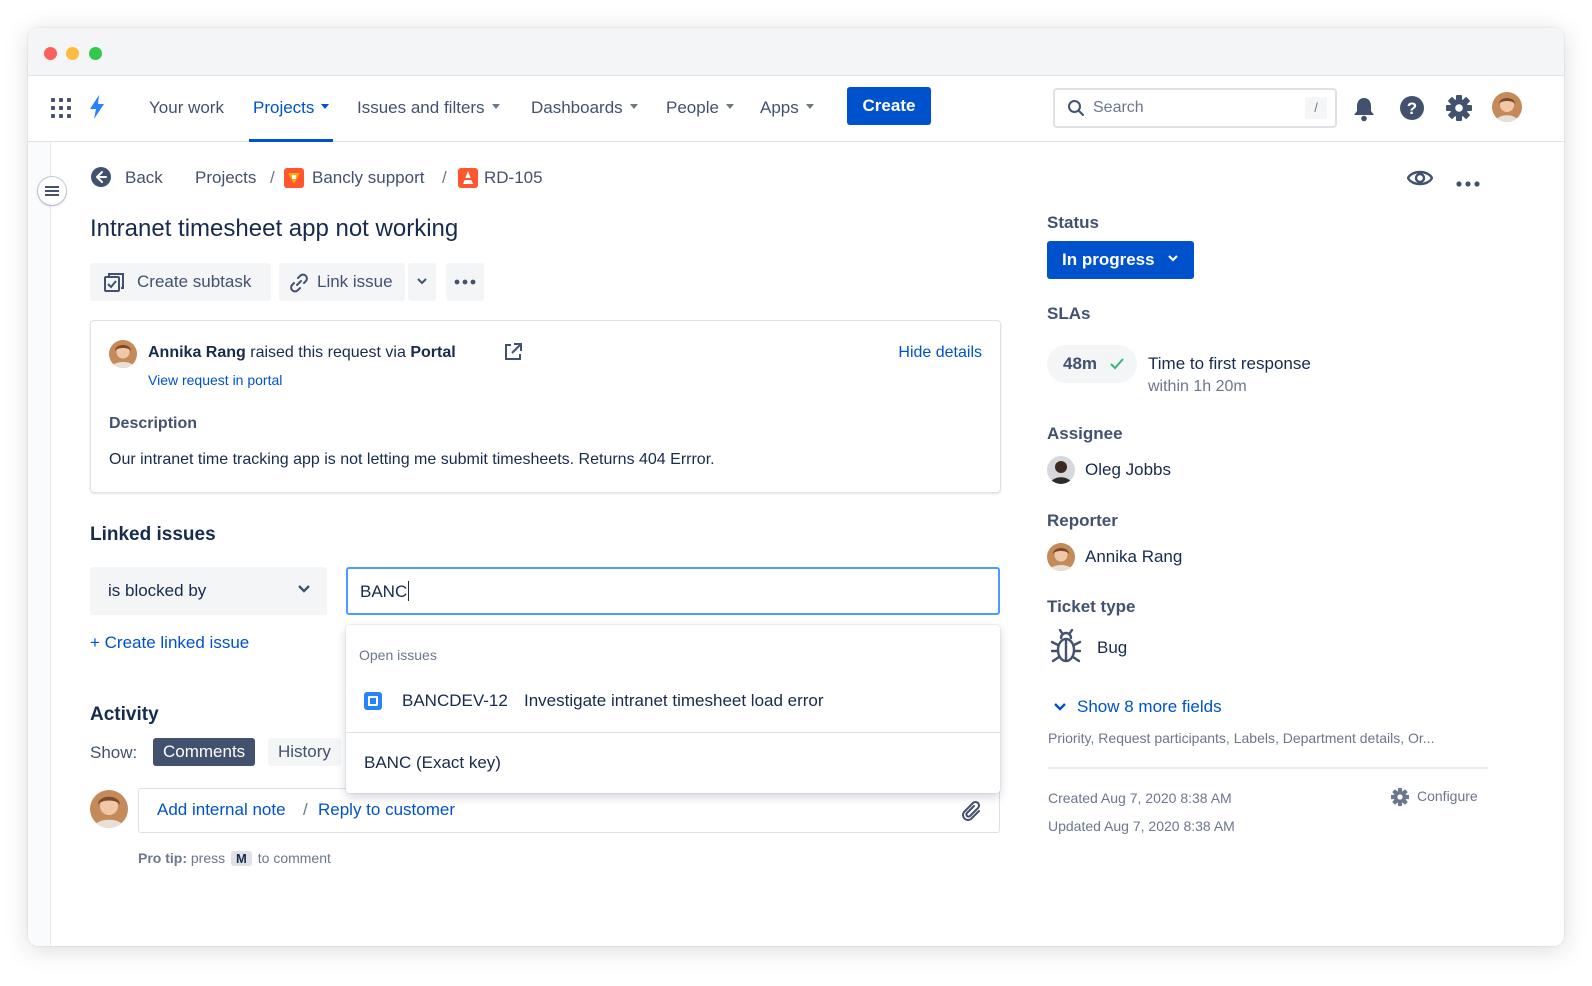 This screenshot has height=986, width=1592. Describe the element at coordinates (1117, 364) in the screenshot. I see `check-icon` at that location.